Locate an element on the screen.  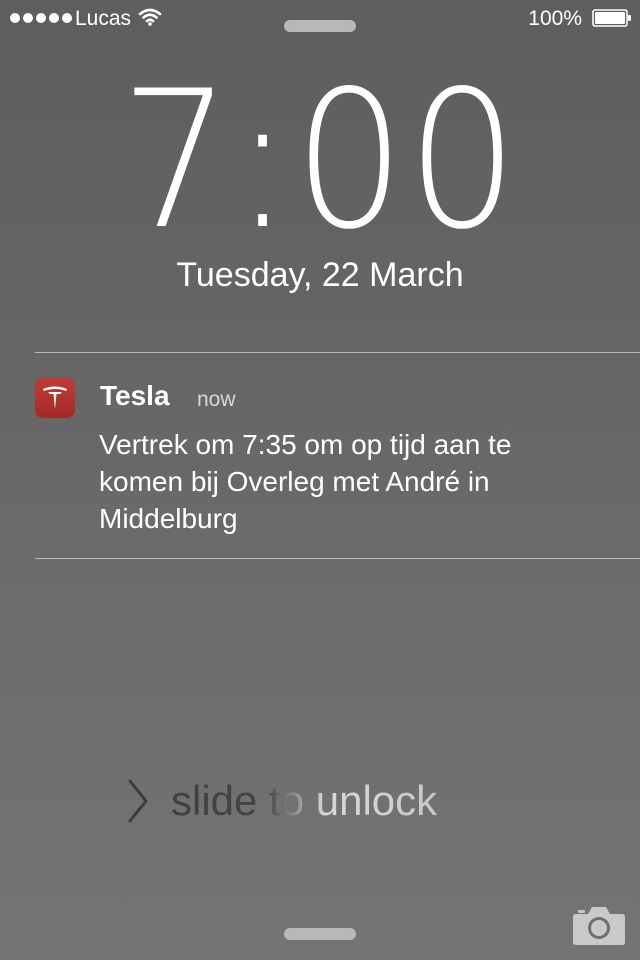
notification-time: now is located at coordinates (216, 399).